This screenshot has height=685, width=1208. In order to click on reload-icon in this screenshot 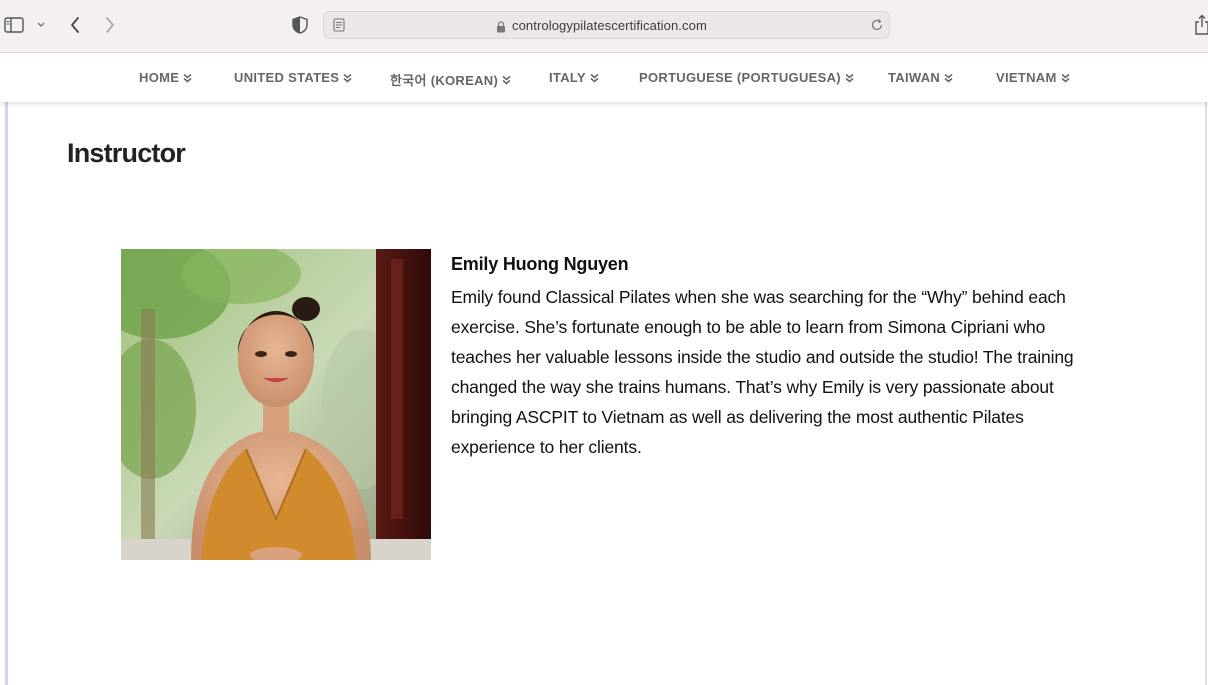, I will do `click(877, 26)`.